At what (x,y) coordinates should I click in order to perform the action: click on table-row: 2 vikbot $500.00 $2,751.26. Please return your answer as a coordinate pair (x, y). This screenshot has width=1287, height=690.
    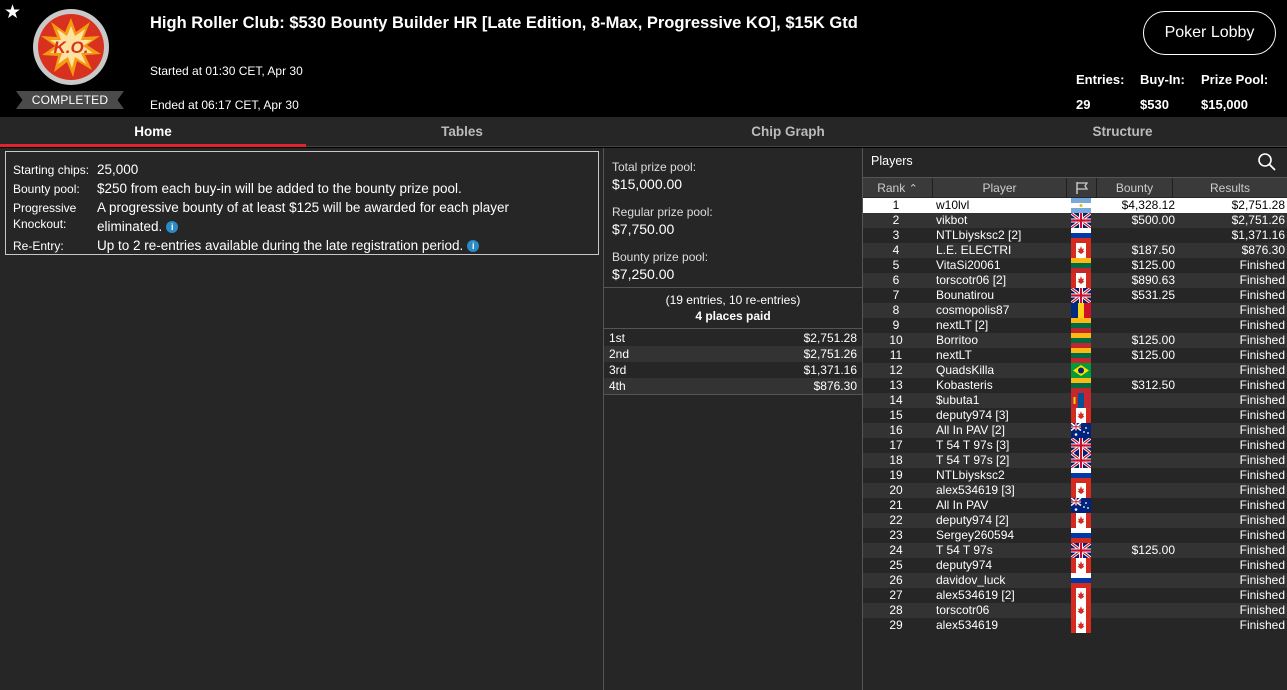
    Looking at the image, I should click on (1075, 220).